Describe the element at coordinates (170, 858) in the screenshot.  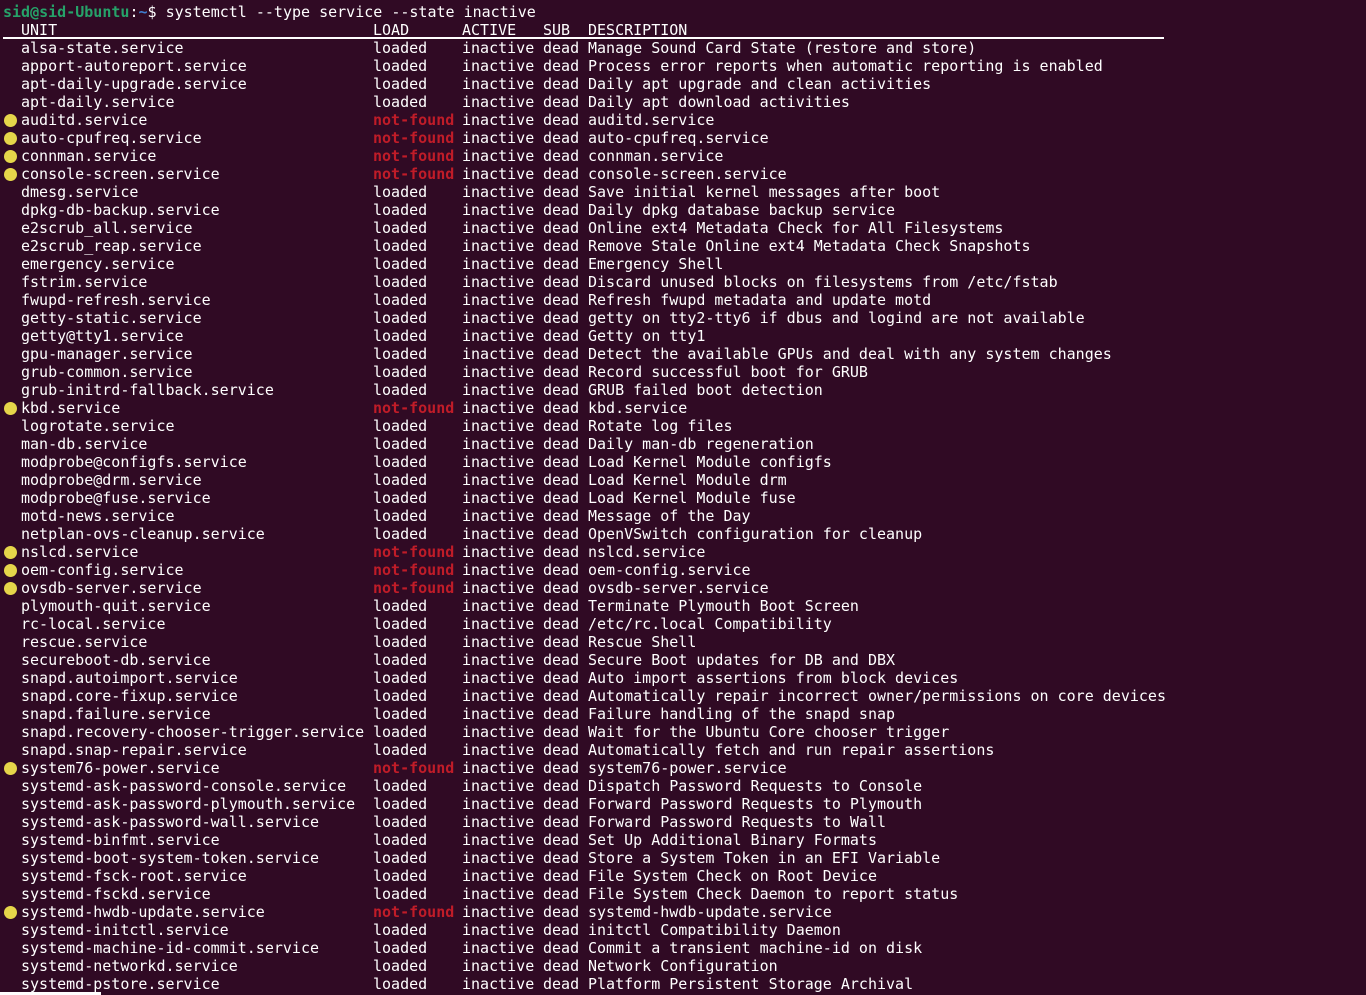
I see `unit-name: systemd-boot-system-token.service` at that location.